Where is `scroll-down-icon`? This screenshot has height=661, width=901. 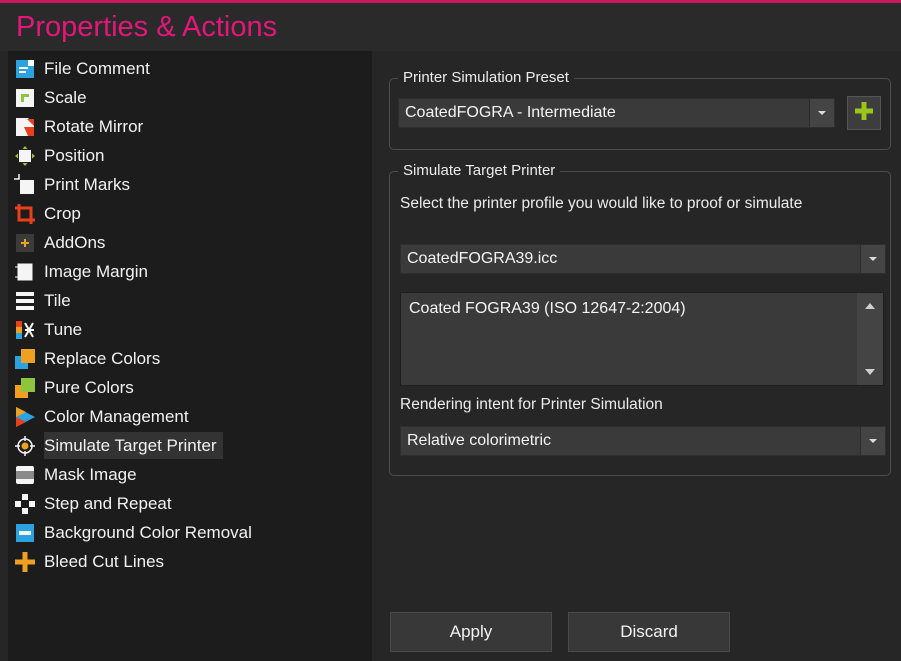
scroll-down-icon is located at coordinates (870, 372).